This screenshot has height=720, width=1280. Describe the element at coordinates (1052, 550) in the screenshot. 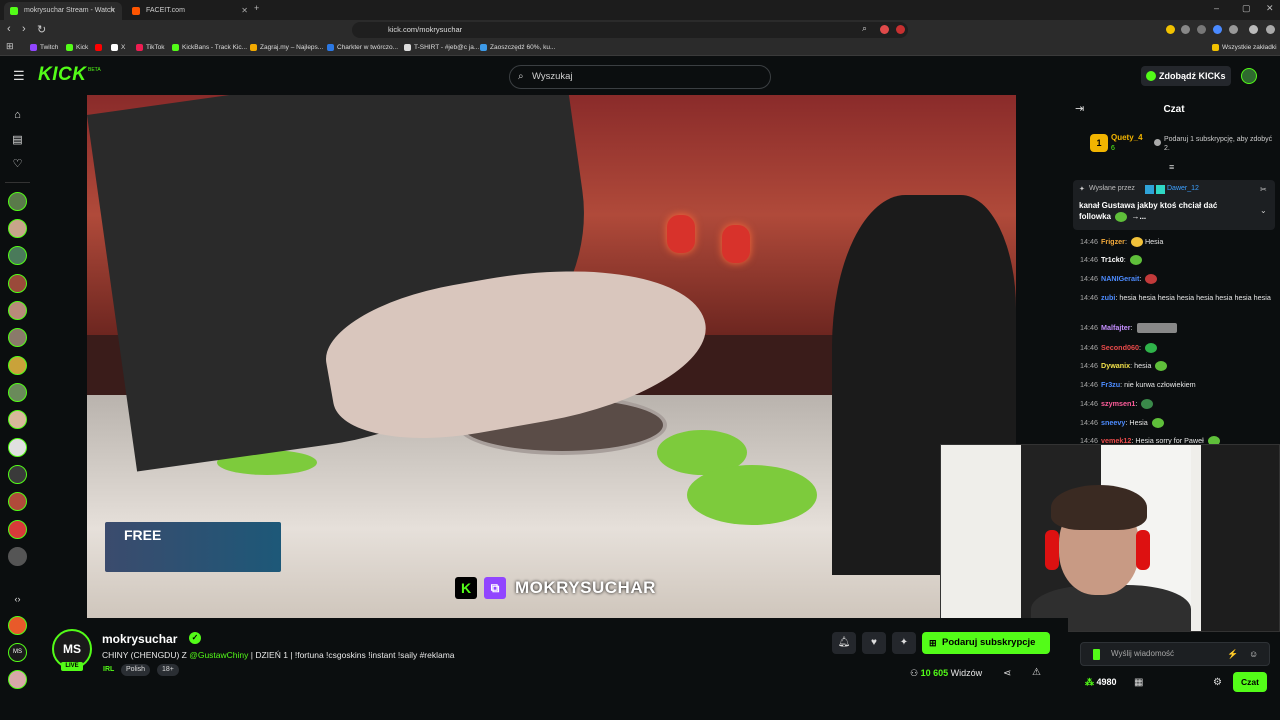

I see `headset` at that location.